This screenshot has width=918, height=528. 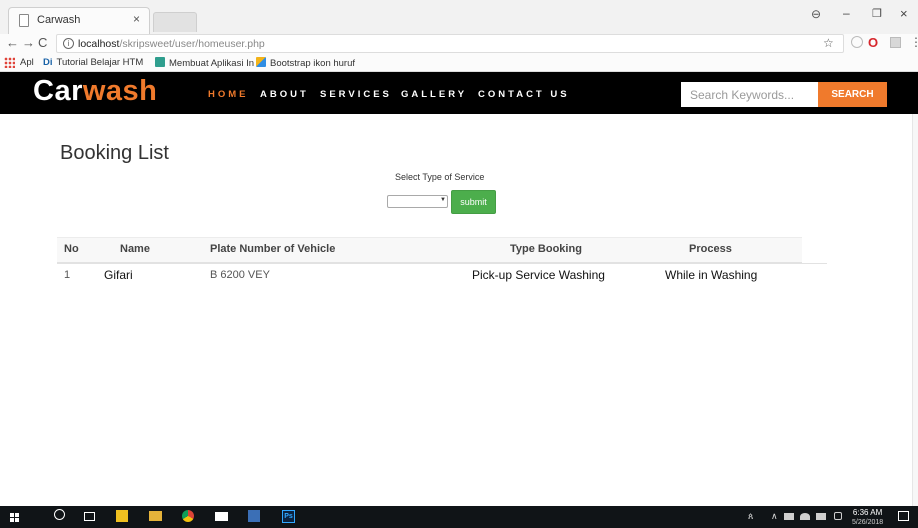 I want to click on new-tab-button, so click(x=175, y=22).